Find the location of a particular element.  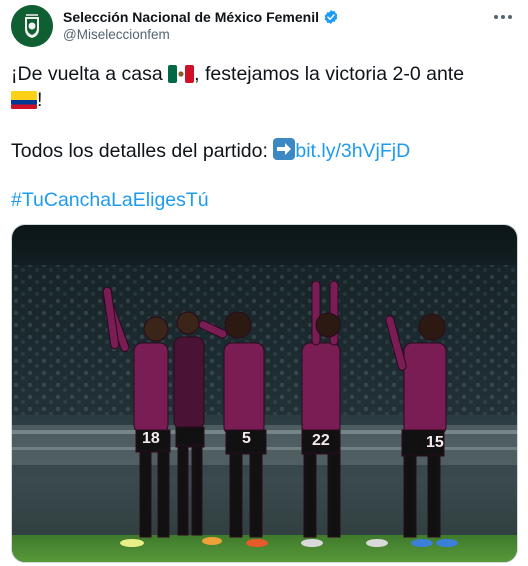

colombia-flag-icon is located at coordinates (24, 103).